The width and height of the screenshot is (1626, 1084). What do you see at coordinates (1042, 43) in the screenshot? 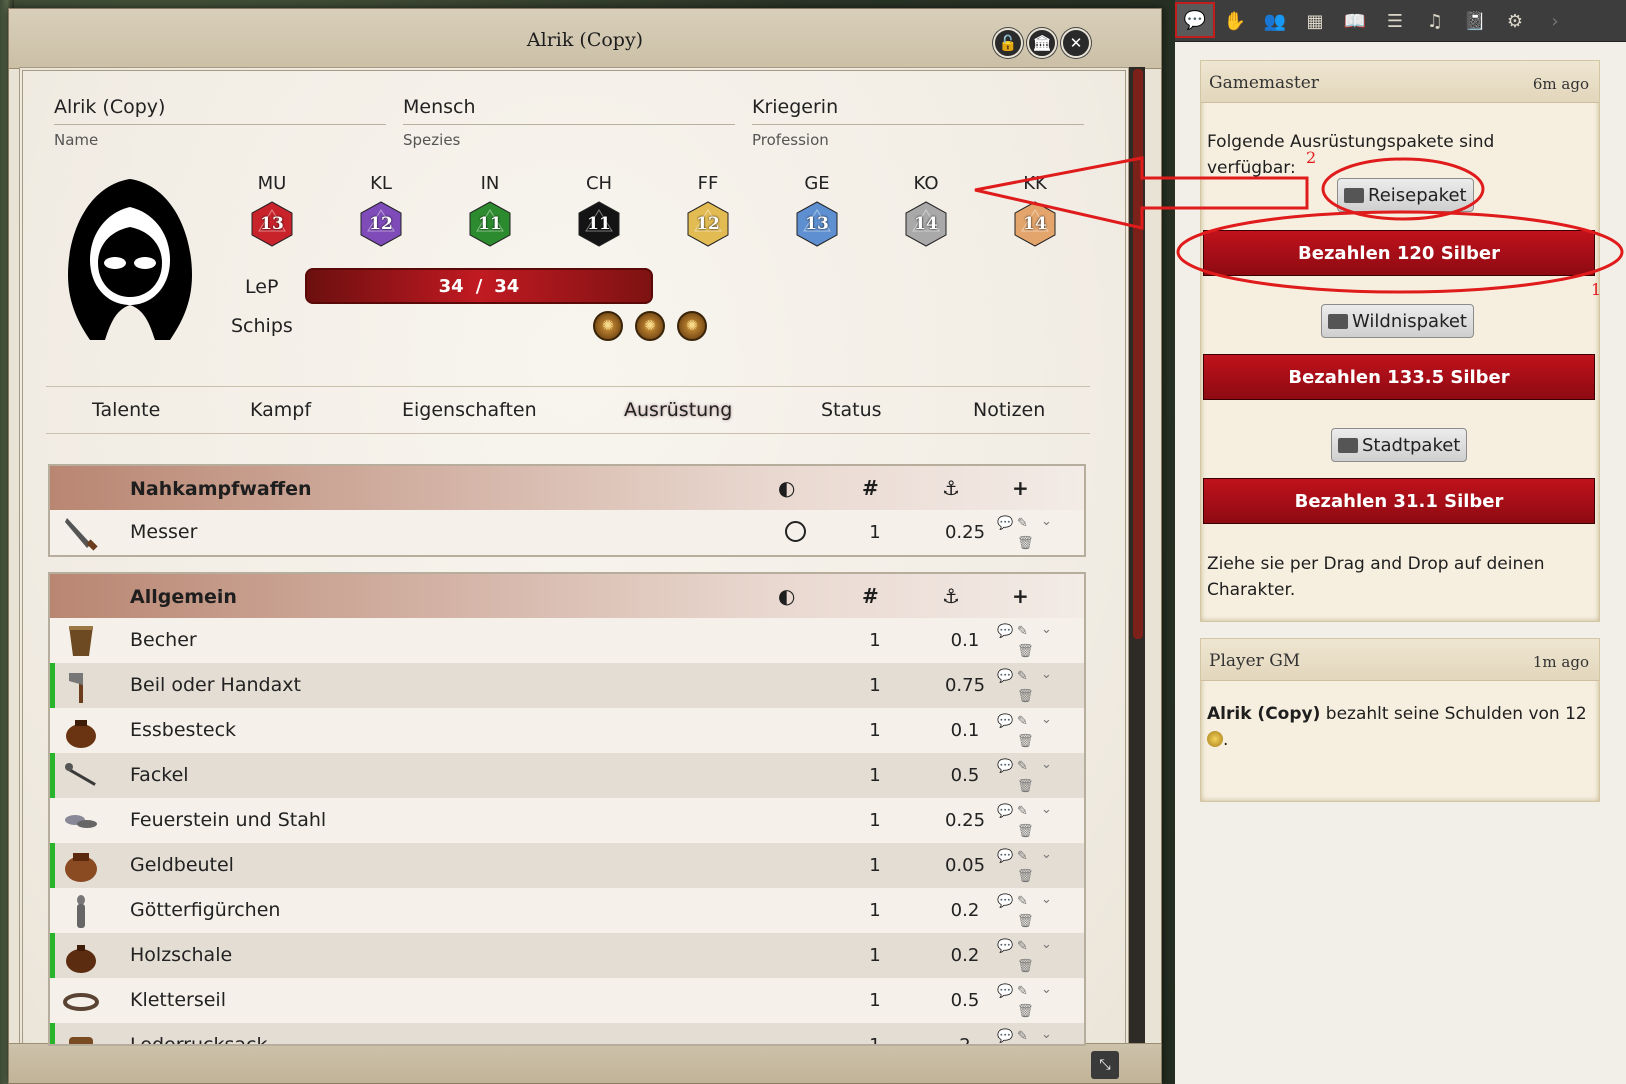
I see `library-button: 🏛` at bounding box center [1042, 43].